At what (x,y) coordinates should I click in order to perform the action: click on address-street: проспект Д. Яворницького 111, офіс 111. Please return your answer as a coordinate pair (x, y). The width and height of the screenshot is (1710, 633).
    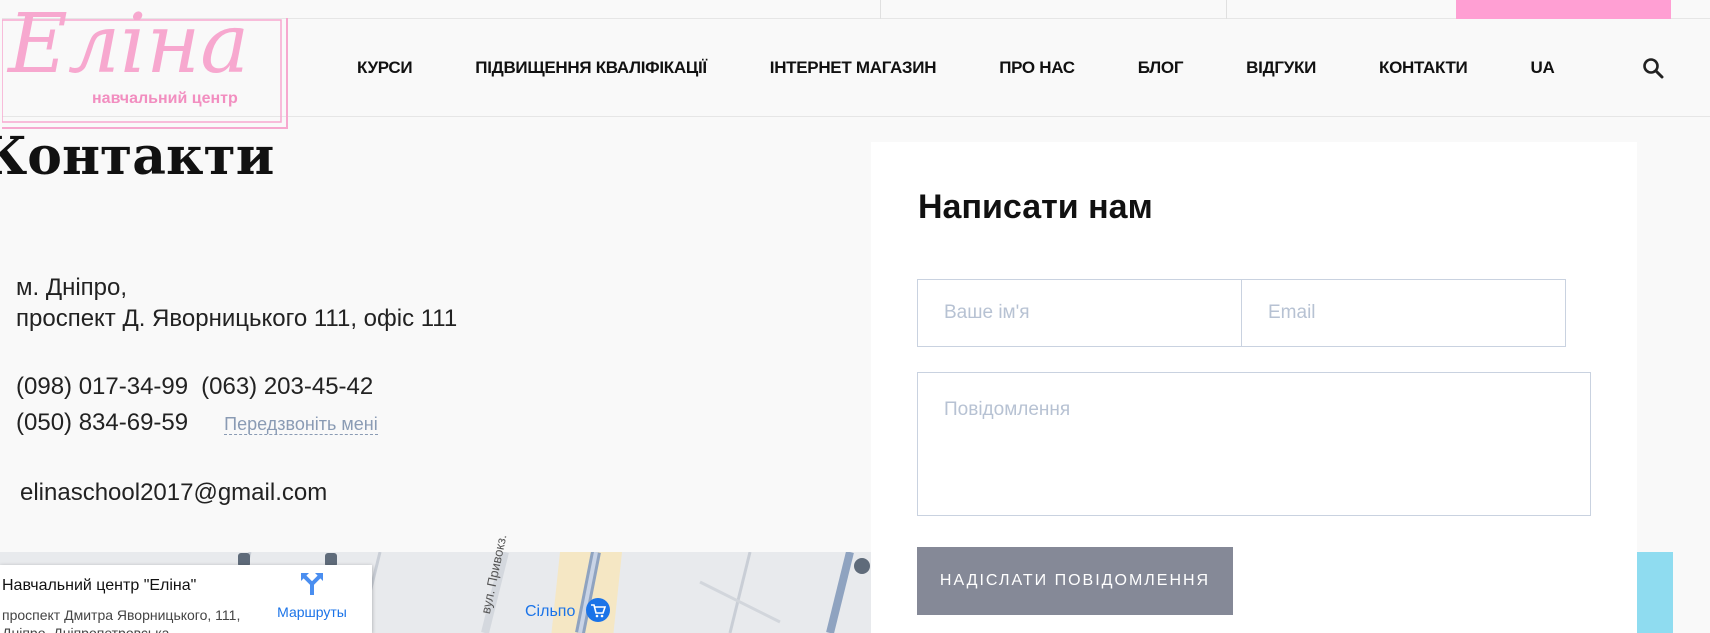
    Looking at the image, I should click on (237, 318).